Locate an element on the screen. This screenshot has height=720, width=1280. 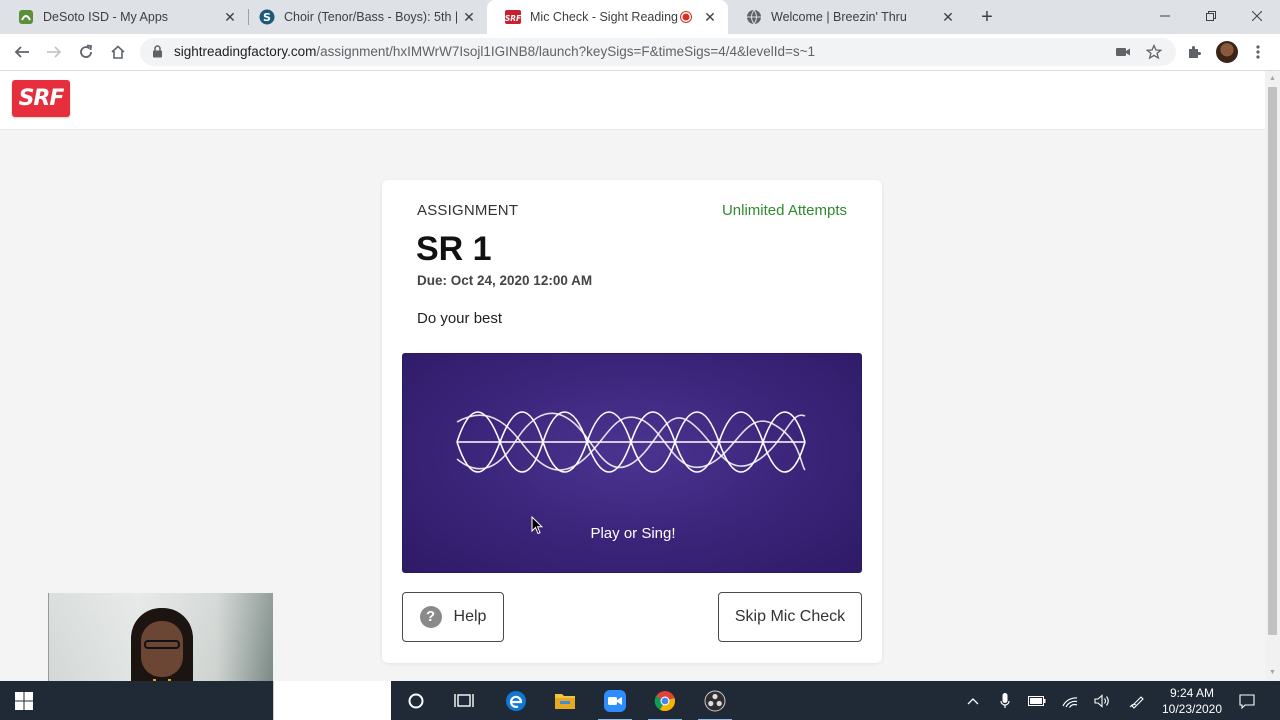
restore-window-icon is located at coordinates (1211, 16).